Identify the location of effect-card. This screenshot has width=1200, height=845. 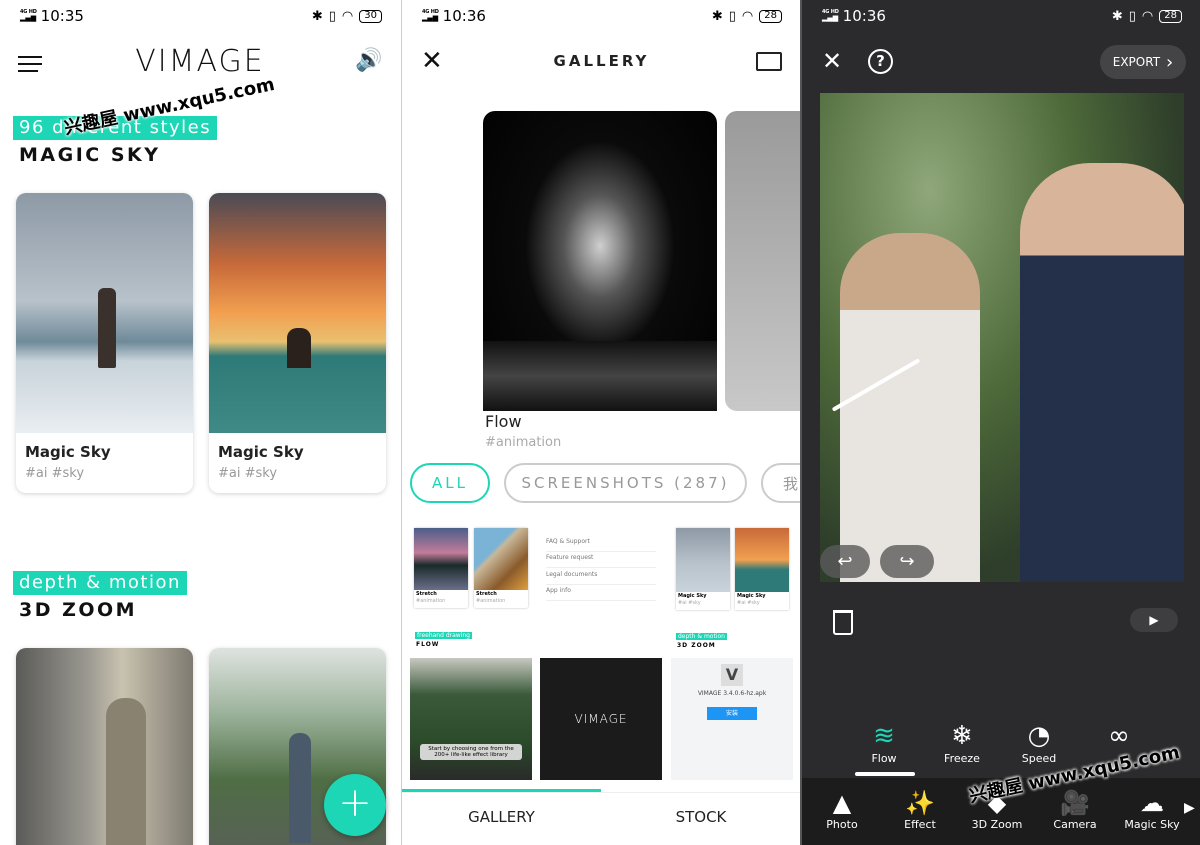
(104, 746).